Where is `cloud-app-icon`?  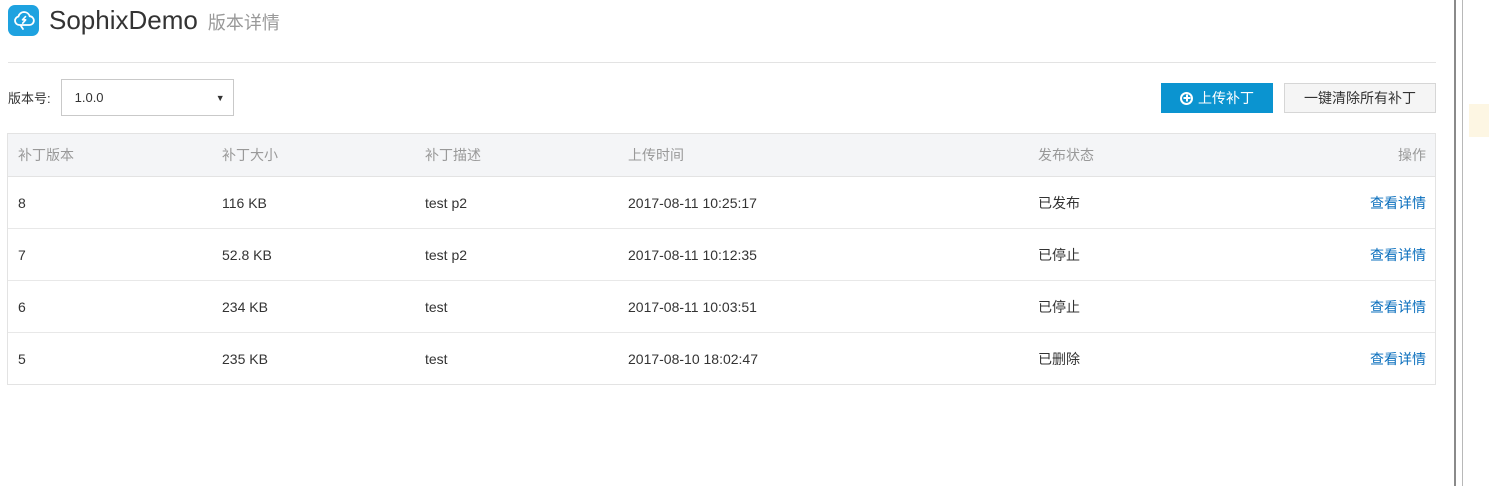
cloud-app-icon is located at coordinates (23, 20).